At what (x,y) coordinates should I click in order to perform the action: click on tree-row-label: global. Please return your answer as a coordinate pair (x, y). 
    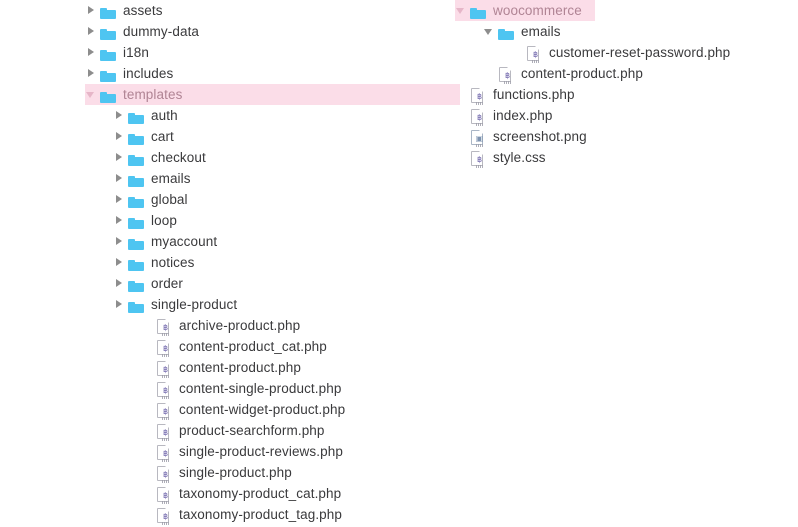
    Looking at the image, I should click on (169, 199).